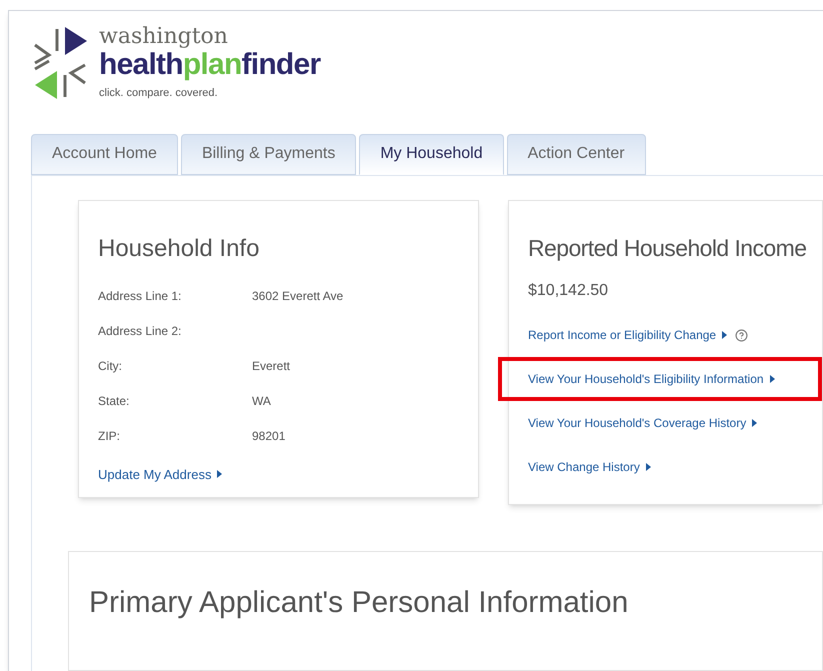  I want to click on field-label: City:, so click(110, 366).